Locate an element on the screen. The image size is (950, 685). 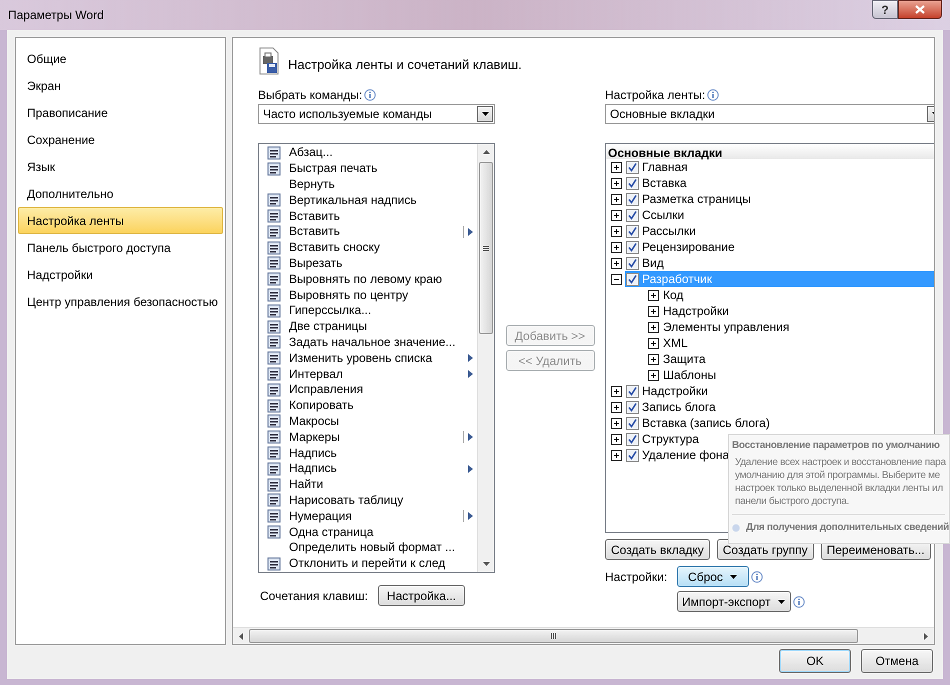
tooltip-text: настроек только выделенной вкладки ленты ил is located at coordinates (839, 488).